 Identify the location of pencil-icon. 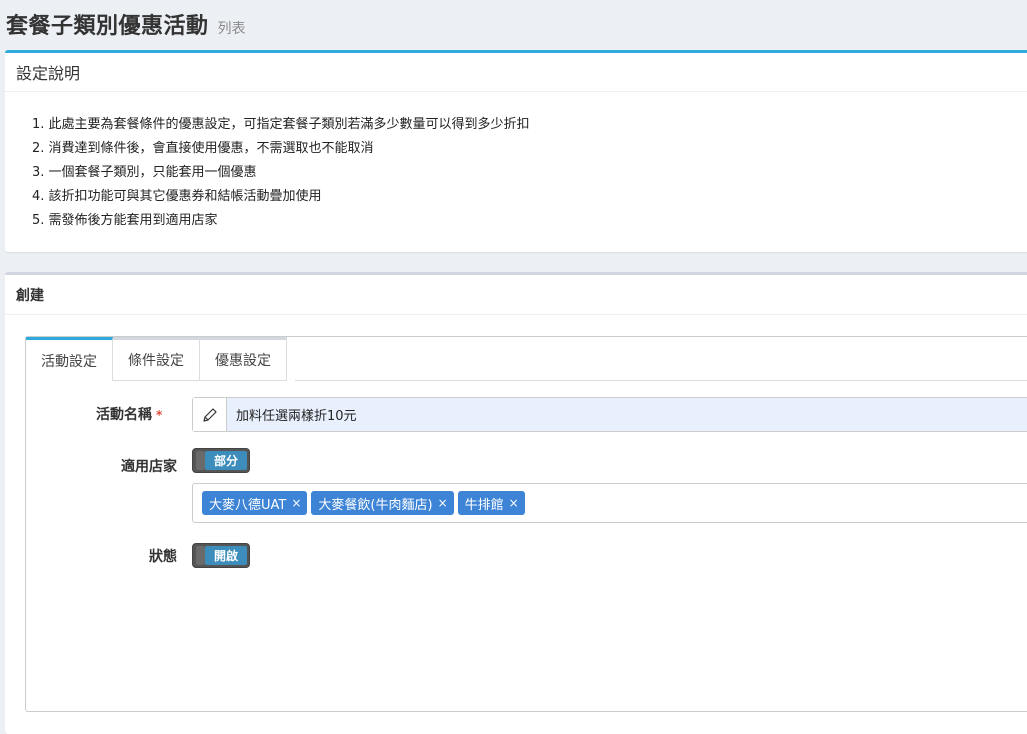
(210, 414).